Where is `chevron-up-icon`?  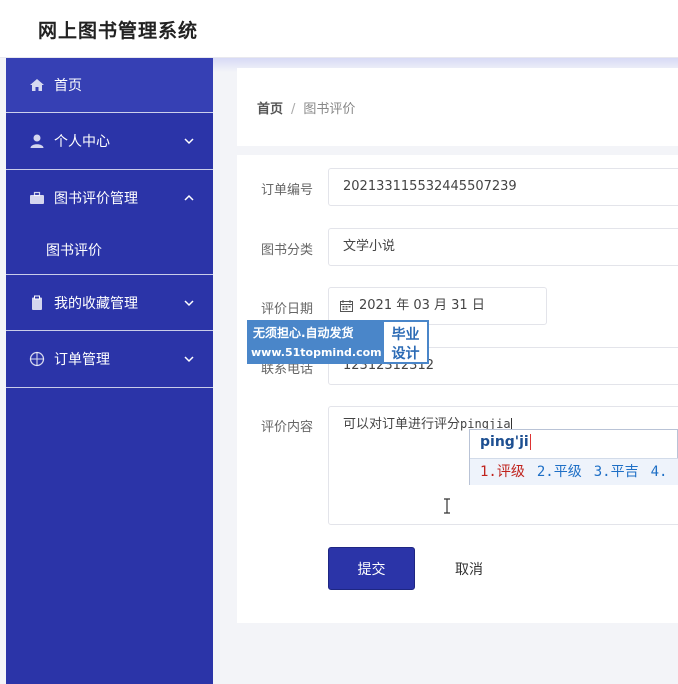 chevron-up-icon is located at coordinates (189, 197).